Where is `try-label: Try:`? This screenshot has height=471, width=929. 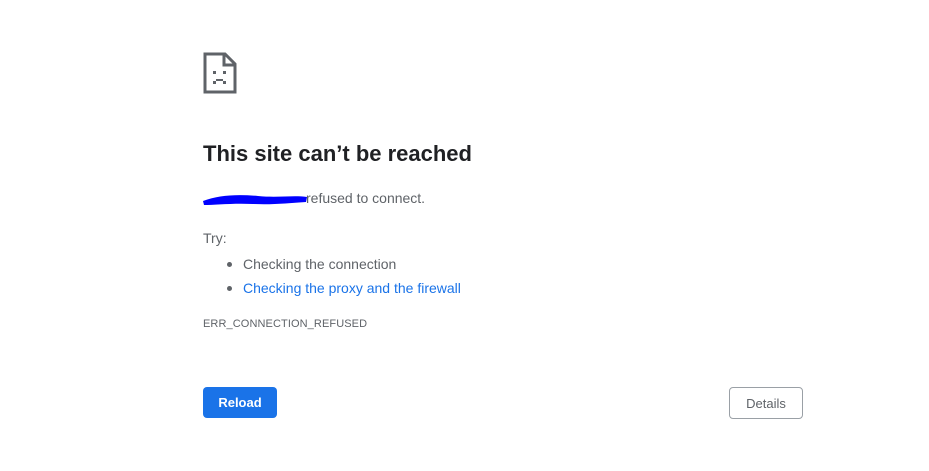
try-label: Try: is located at coordinates (215, 238).